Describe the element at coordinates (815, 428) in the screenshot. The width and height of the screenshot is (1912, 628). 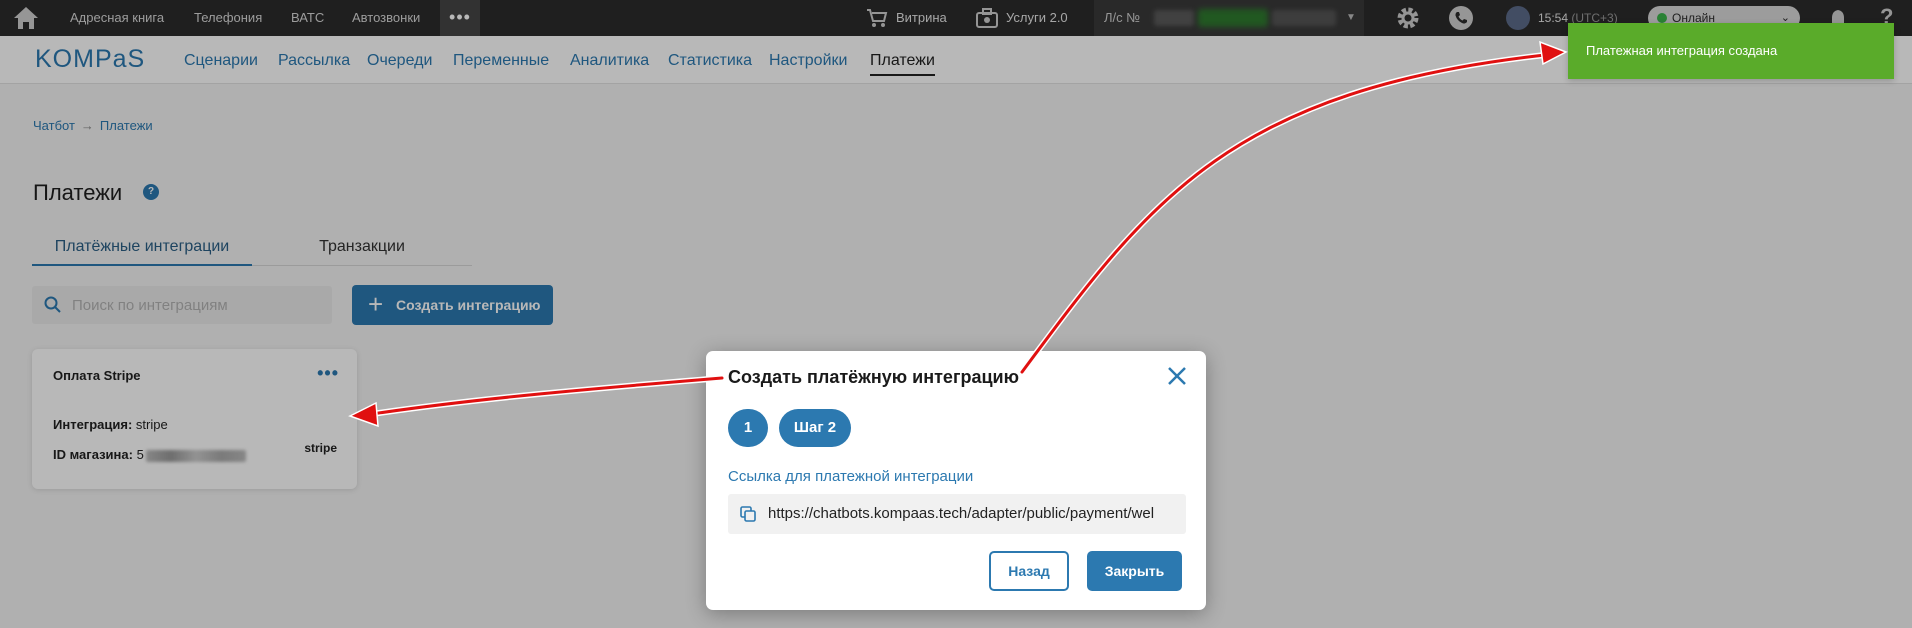
I see `step-2-pill: Шаг 2` at that location.